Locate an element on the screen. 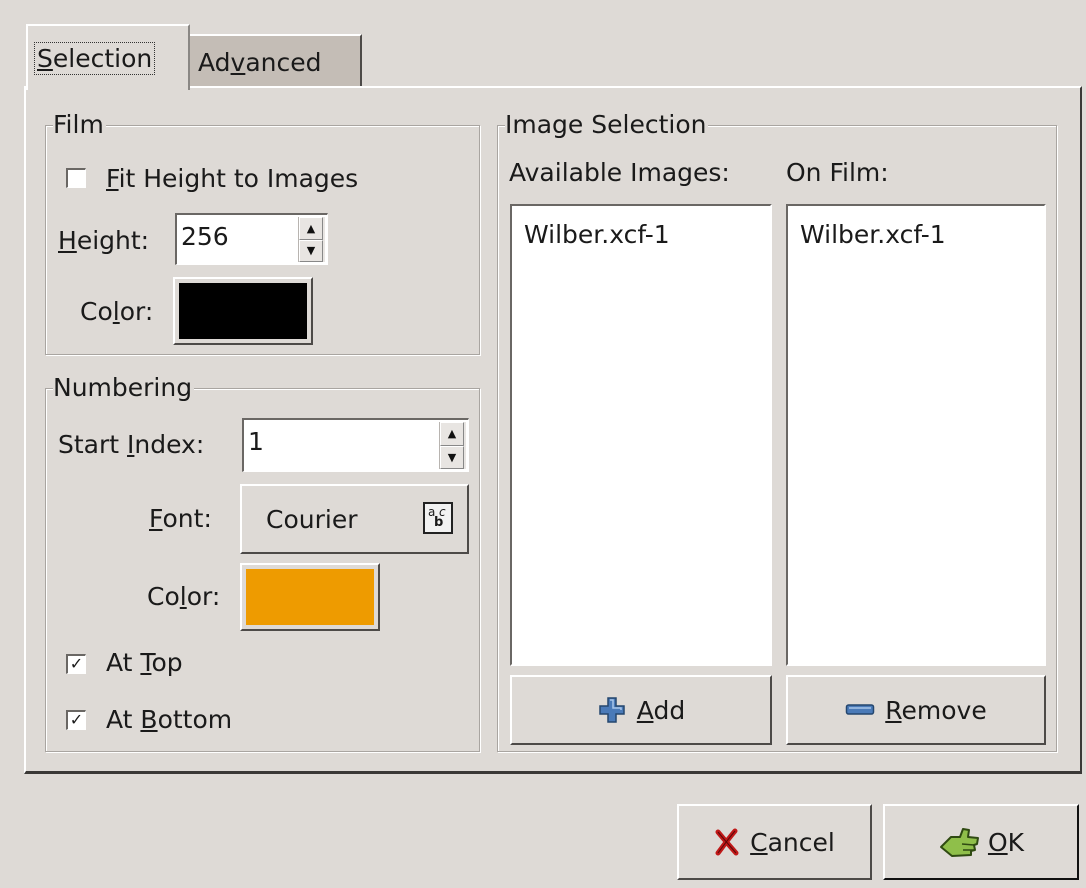 Image resolution: width=1086 pixels, height=888 pixels. add-button: Add is located at coordinates (641, 710).